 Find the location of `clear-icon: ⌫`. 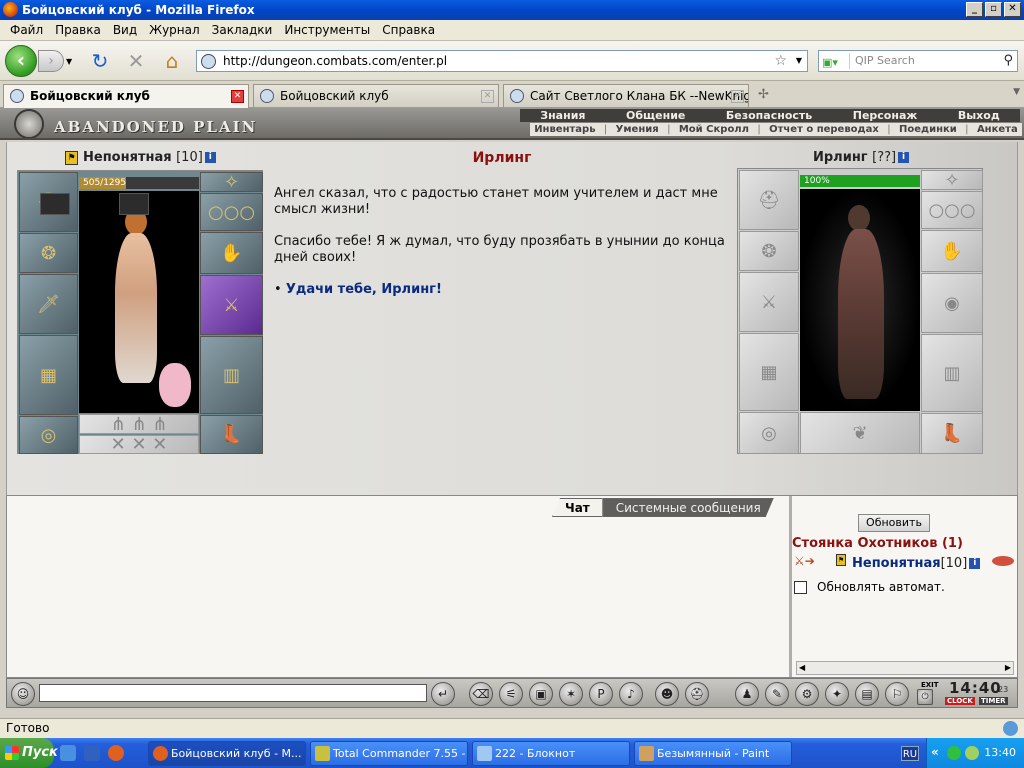

clear-icon: ⌫ is located at coordinates (481, 694).